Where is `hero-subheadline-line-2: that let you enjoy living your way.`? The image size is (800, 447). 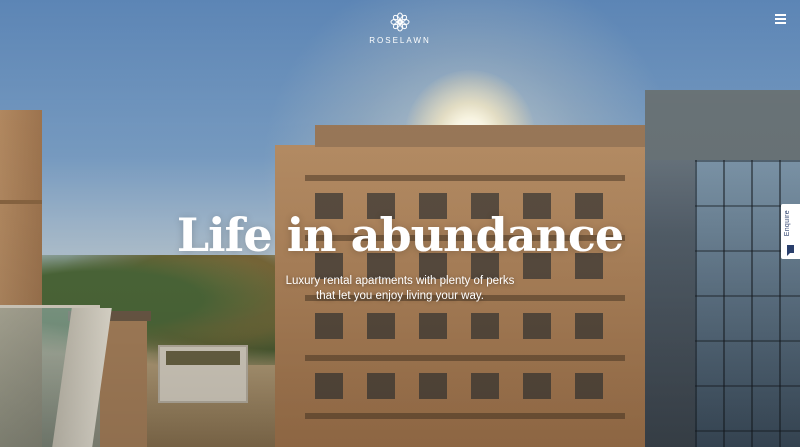
hero-subheadline-line-2: that let you enjoy living your way. is located at coordinates (400, 296).